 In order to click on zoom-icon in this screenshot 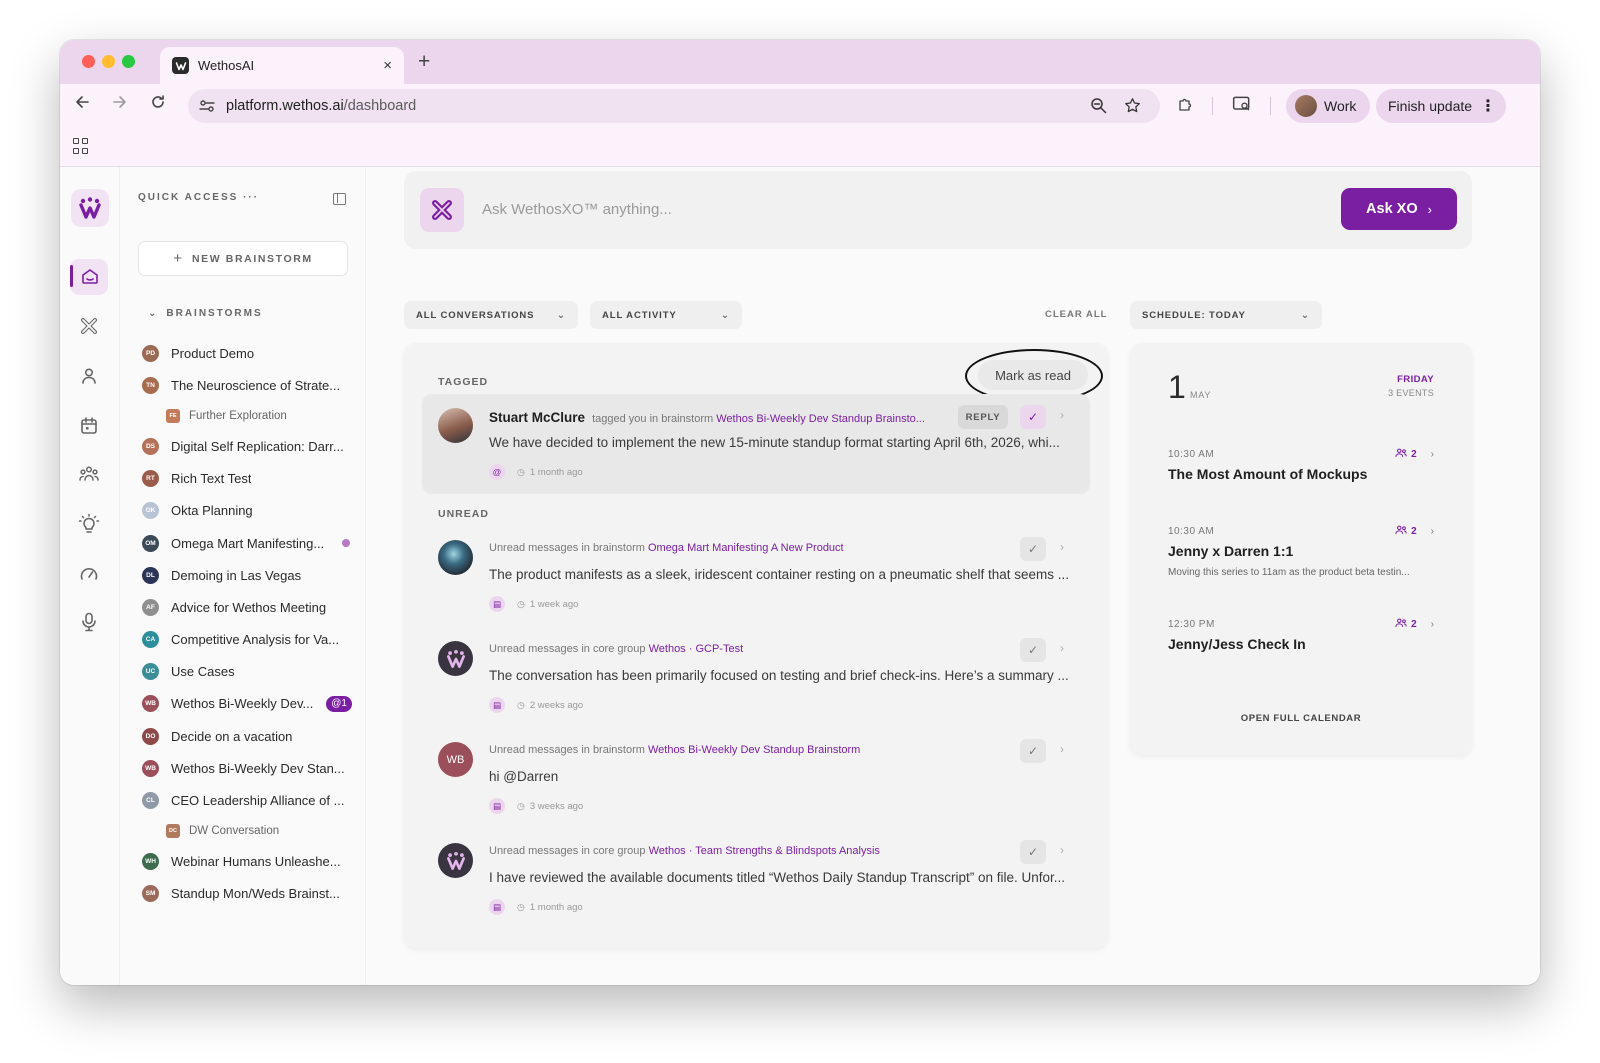, I will do `click(1098, 108)`.